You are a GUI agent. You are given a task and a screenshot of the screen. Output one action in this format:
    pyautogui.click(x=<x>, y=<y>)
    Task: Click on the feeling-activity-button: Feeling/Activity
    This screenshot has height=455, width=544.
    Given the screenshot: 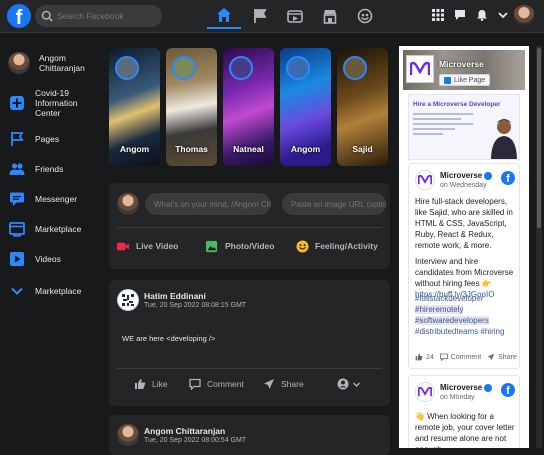 What is the action you would take?
    pyautogui.click(x=337, y=246)
    